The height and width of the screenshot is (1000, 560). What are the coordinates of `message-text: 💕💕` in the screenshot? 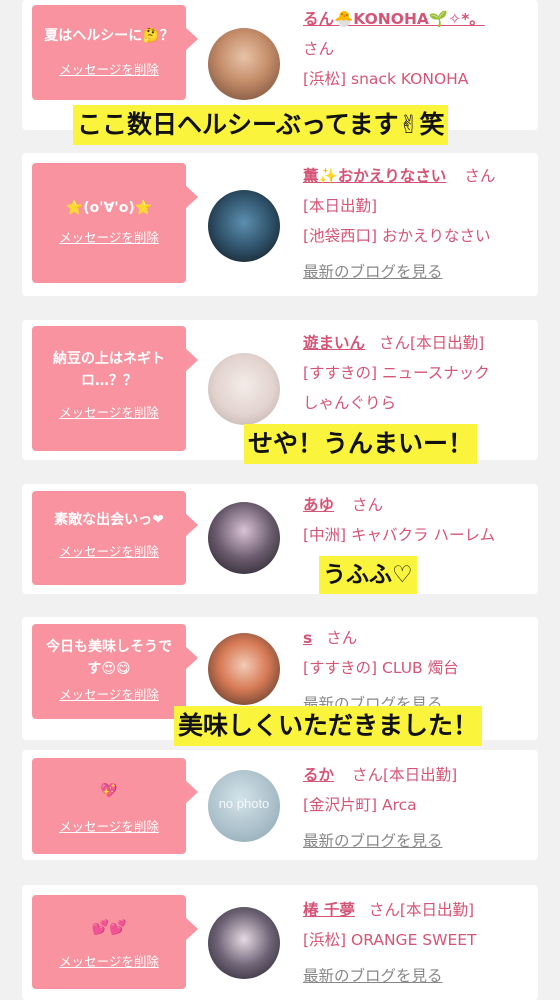 It's located at (109, 928).